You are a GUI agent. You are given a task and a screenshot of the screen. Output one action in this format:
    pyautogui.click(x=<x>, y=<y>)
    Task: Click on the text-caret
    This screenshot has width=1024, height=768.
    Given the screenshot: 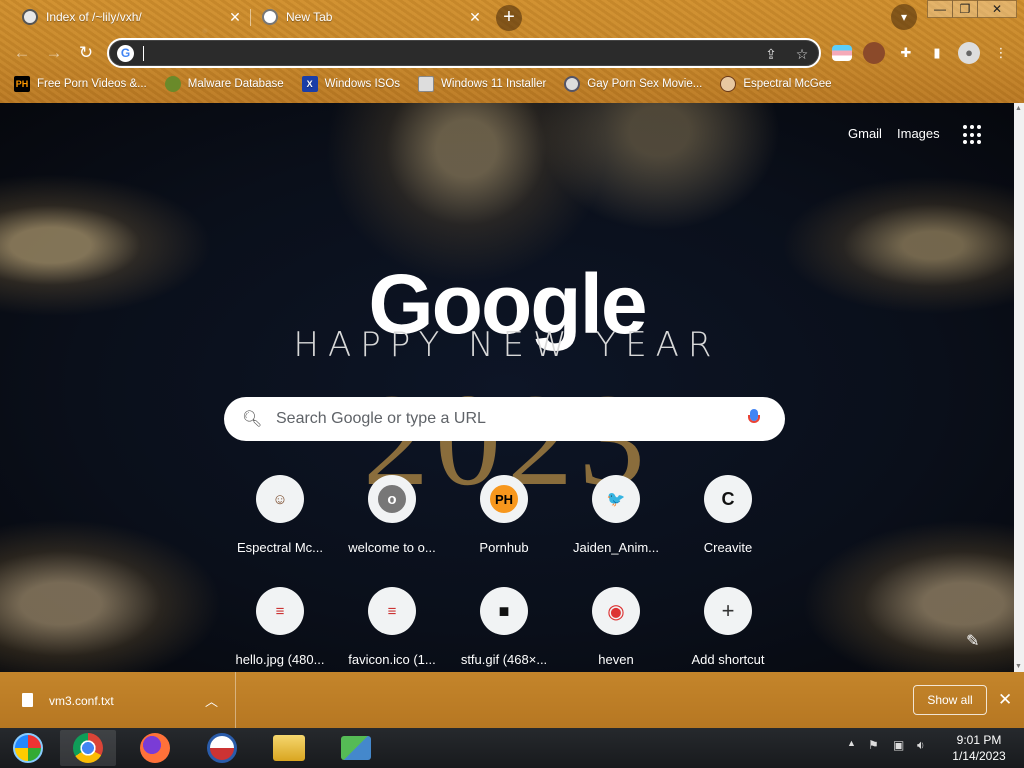 What is the action you would take?
    pyautogui.click(x=143, y=53)
    